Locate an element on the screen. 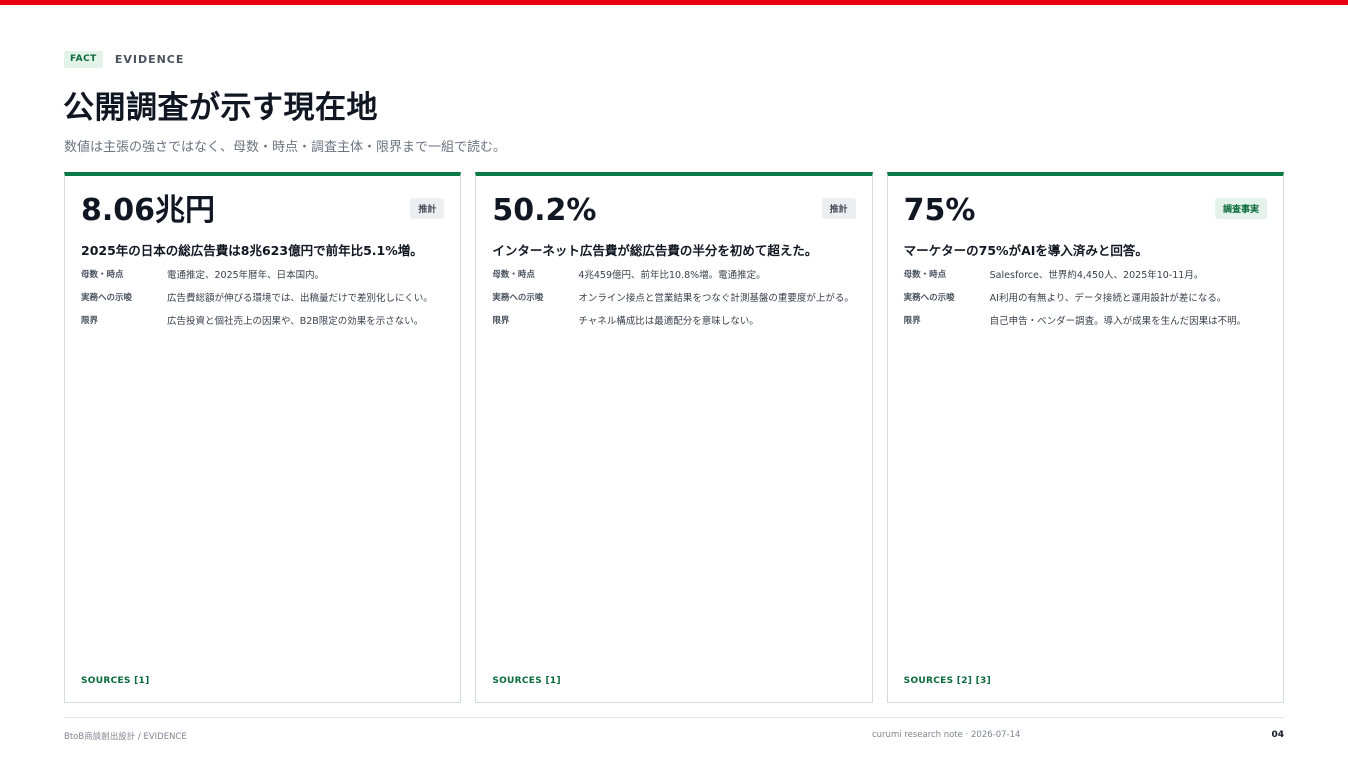 The width and height of the screenshot is (1348, 757). page-number: 04 is located at coordinates (1277, 735).